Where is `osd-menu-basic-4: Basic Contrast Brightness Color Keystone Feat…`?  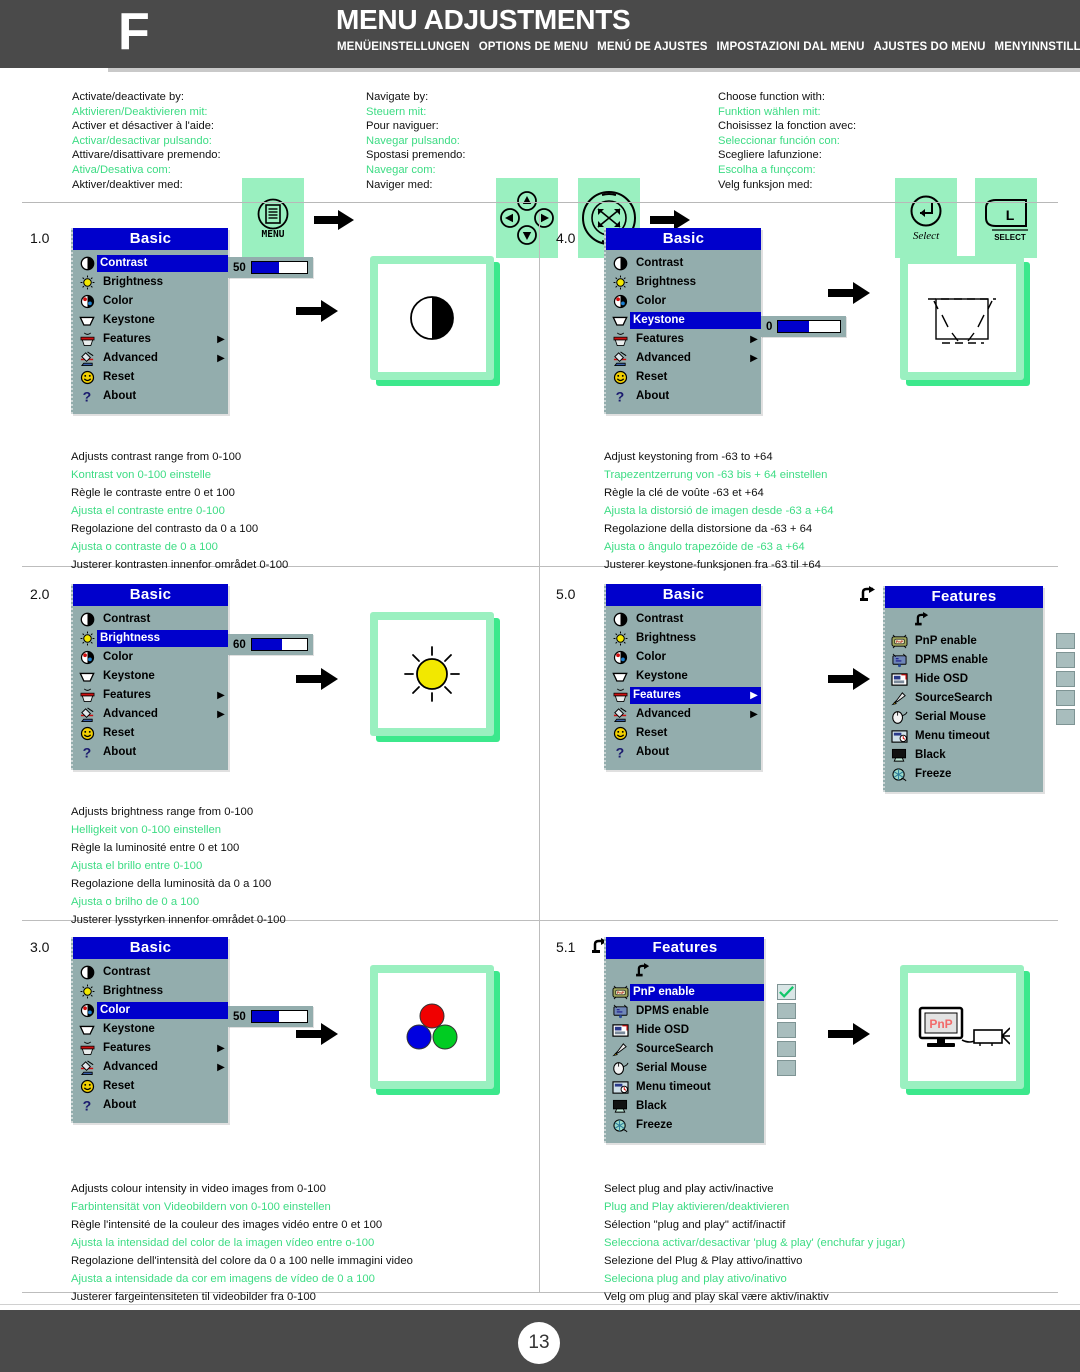
osd-menu-basic-4: Basic Contrast Brightness Color Keystone Feat… is located at coordinates (682, 321).